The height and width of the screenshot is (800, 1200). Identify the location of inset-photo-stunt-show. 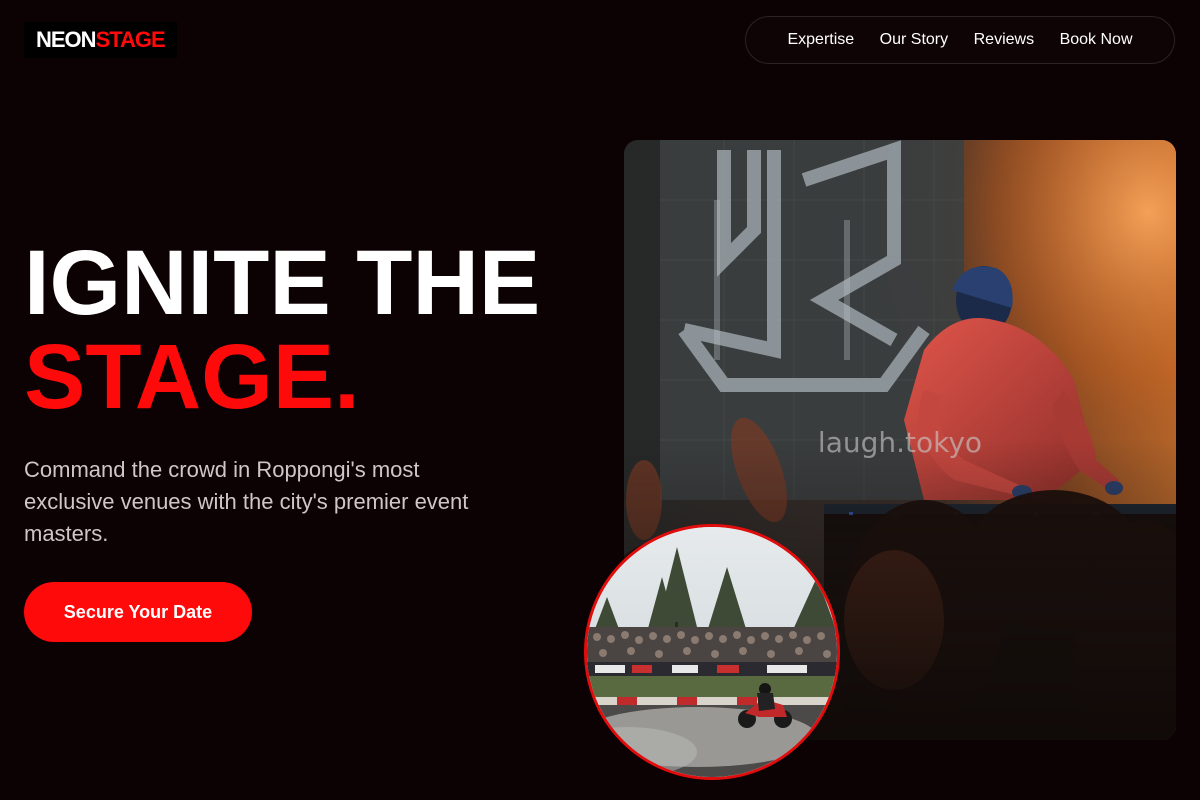
(712, 652).